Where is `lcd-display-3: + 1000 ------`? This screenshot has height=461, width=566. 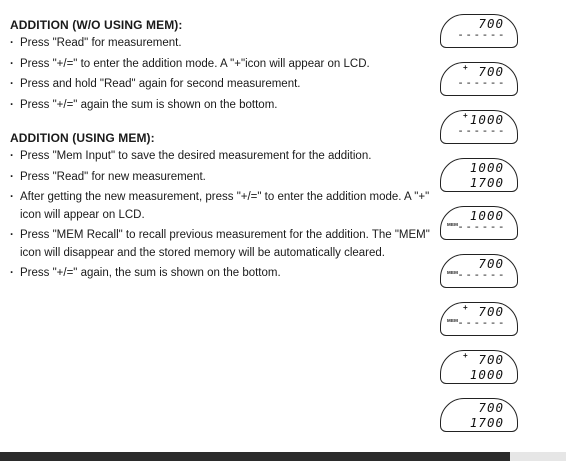
lcd-display-3: + 1000 ------ is located at coordinates (479, 127).